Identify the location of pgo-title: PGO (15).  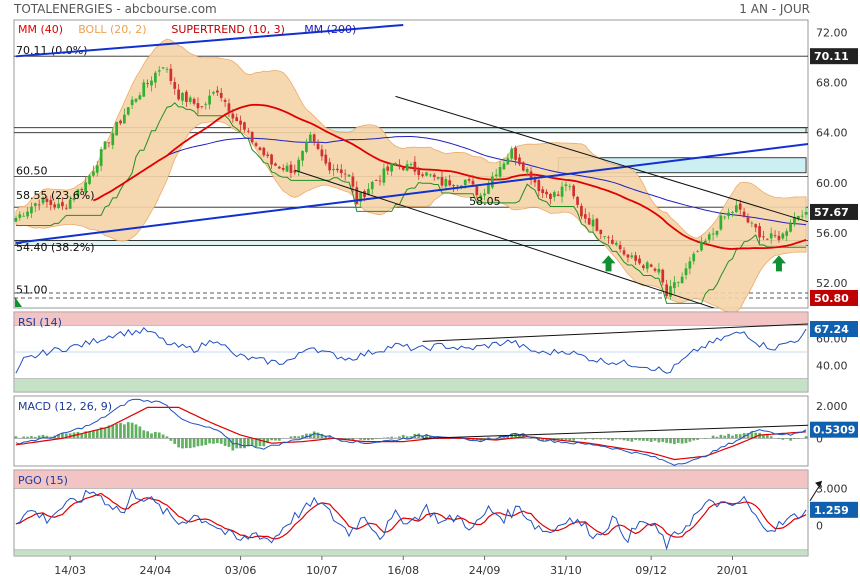
(43, 480).